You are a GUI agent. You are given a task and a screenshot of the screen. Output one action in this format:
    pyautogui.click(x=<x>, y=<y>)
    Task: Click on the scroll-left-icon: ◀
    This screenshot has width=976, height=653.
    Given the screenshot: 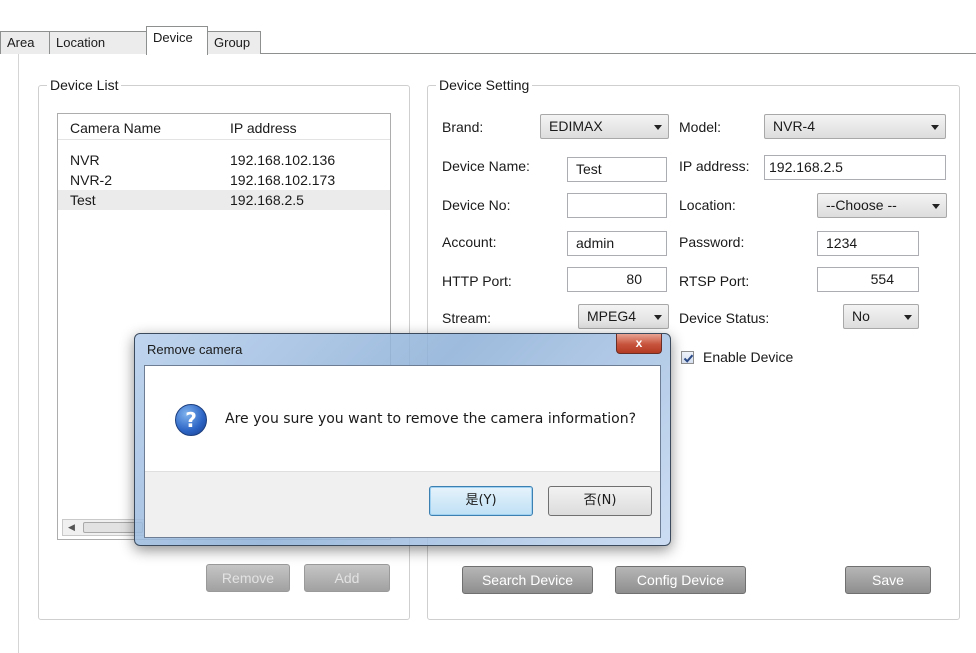 What is the action you would take?
    pyautogui.click(x=71, y=527)
    